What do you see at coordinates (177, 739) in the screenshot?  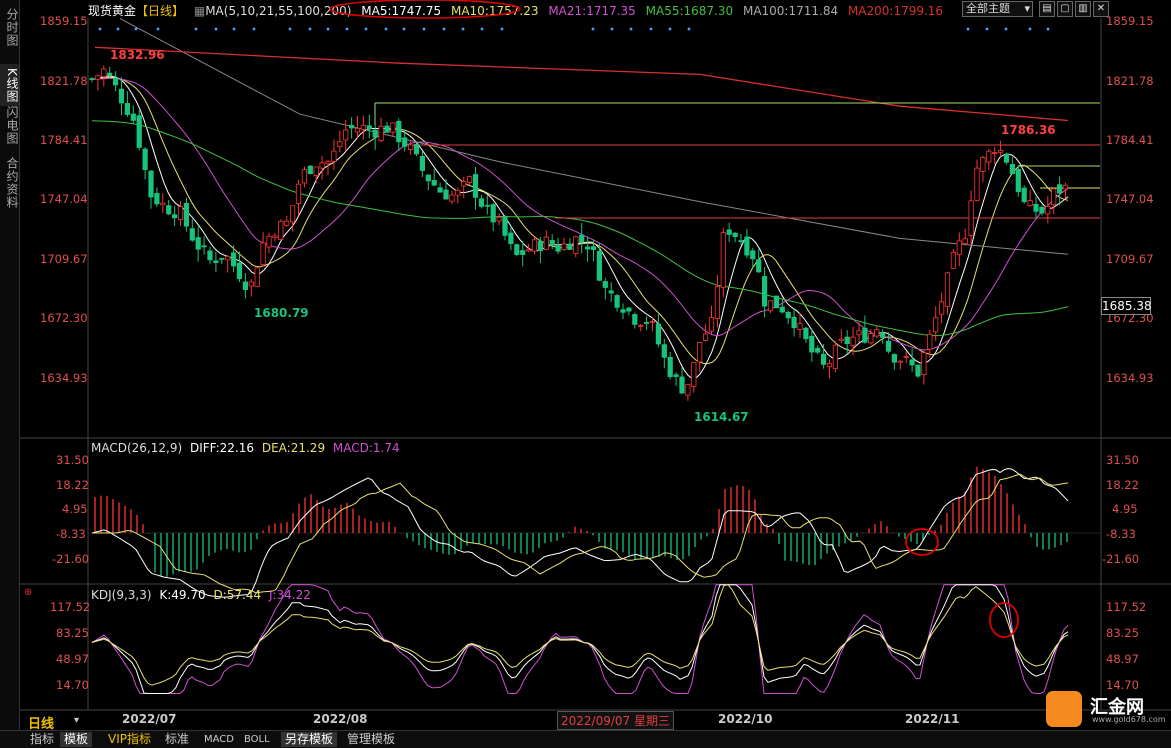 I see `tab-standard: 标准` at bounding box center [177, 739].